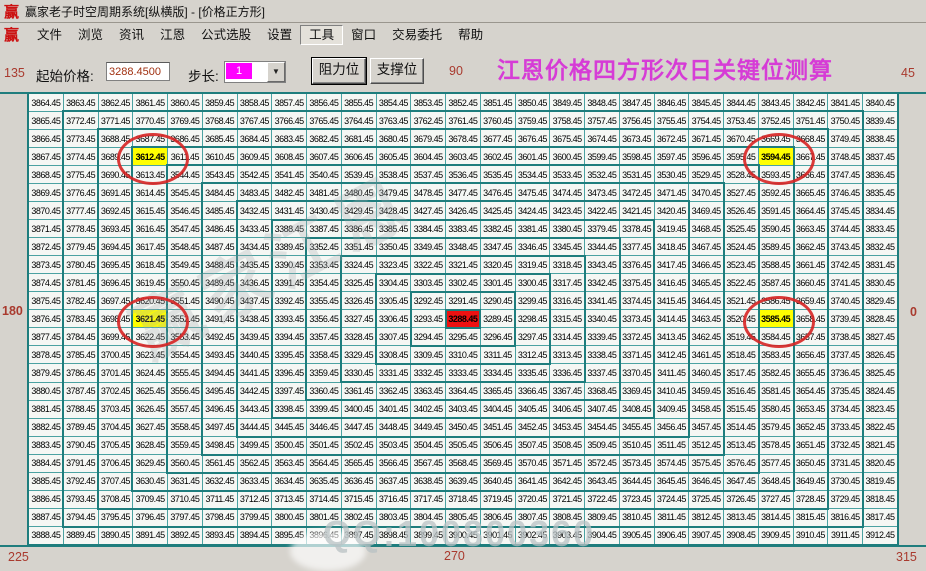 Image resolution: width=926 pixels, height=571 pixels. What do you see at coordinates (46, 175) in the screenshot?
I see `price-cell: 3868.45` at bounding box center [46, 175].